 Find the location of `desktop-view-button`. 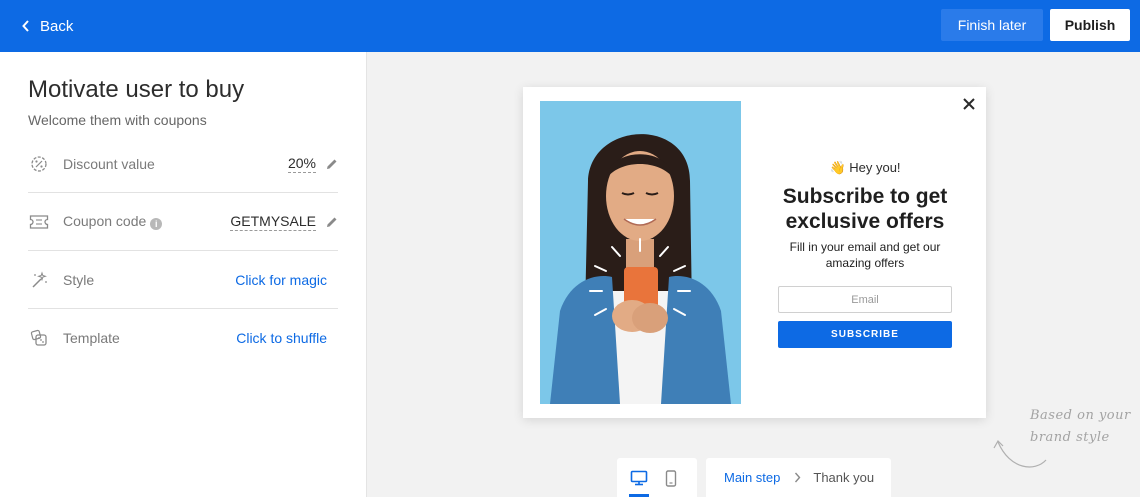

desktop-view-button is located at coordinates (639, 478).